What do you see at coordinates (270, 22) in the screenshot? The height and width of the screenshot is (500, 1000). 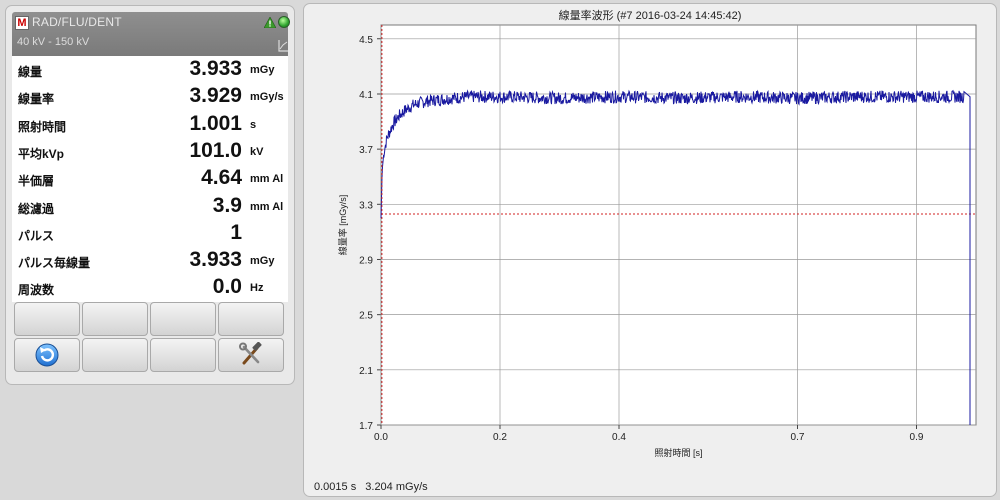 I see `warning-icon` at bounding box center [270, 22].